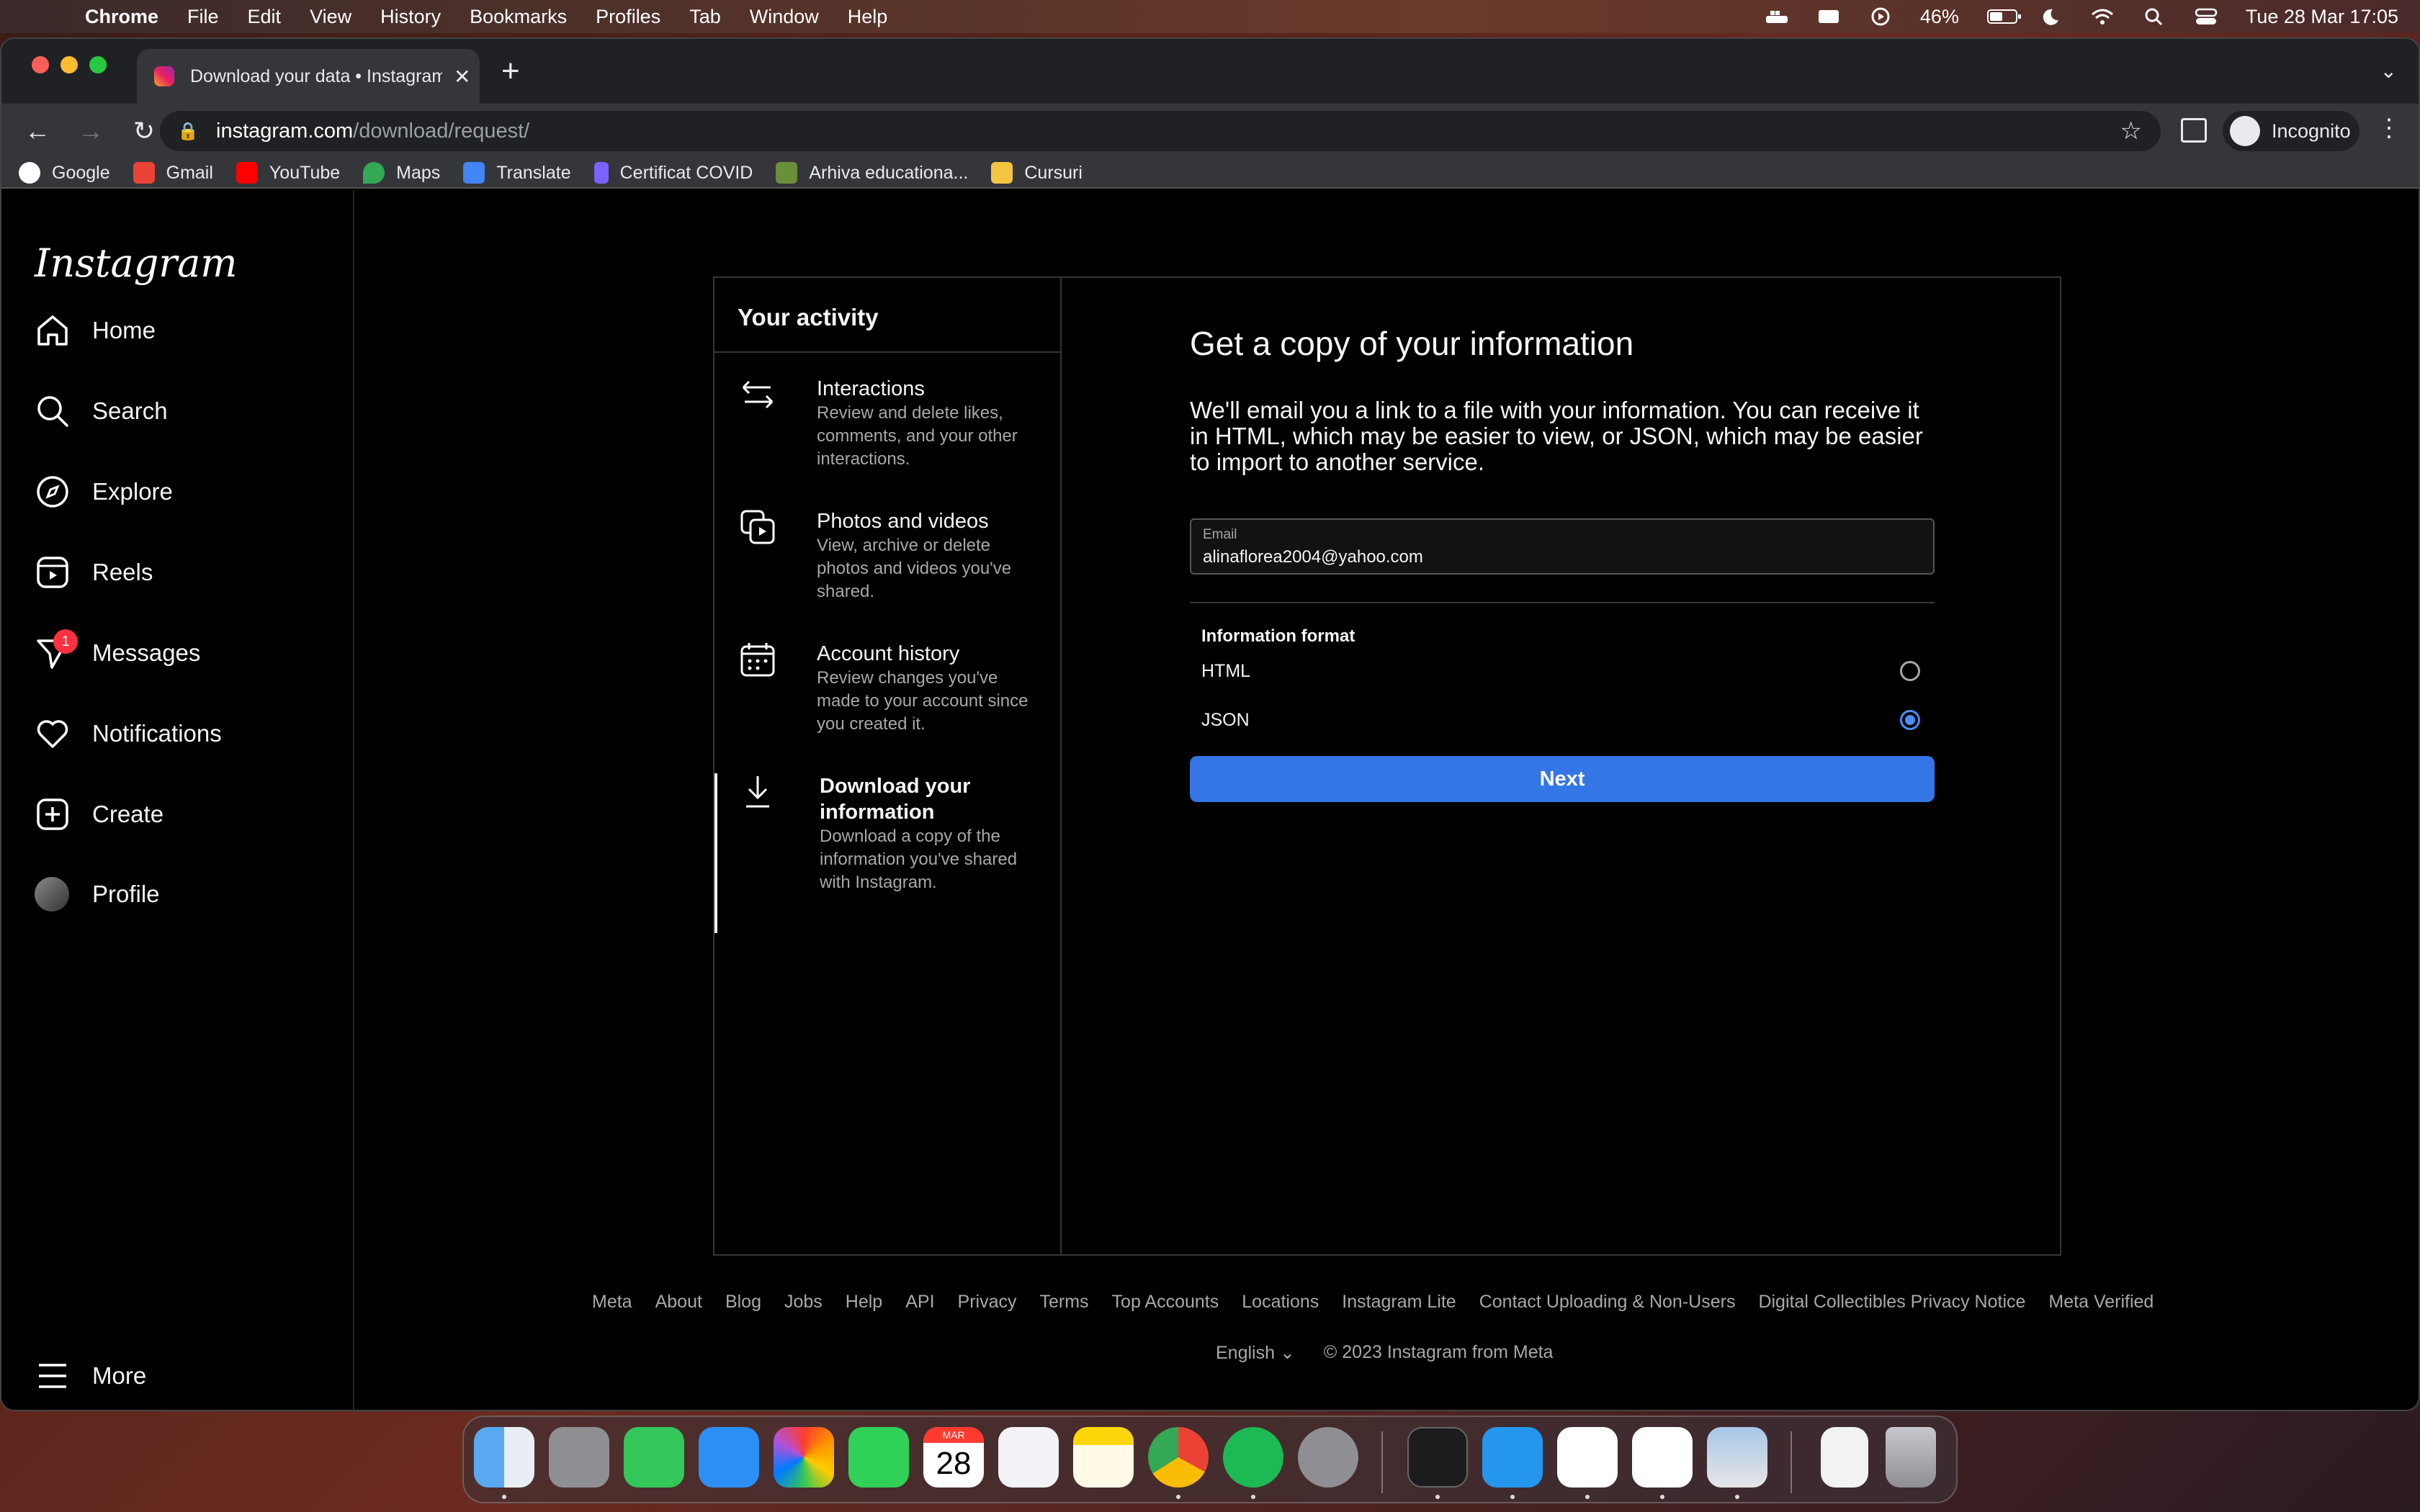 This screenshot has height=1512, width=2420. Describe the element at coordinates (1910, 671) in the screenshot. I see `html-radio` at that location.